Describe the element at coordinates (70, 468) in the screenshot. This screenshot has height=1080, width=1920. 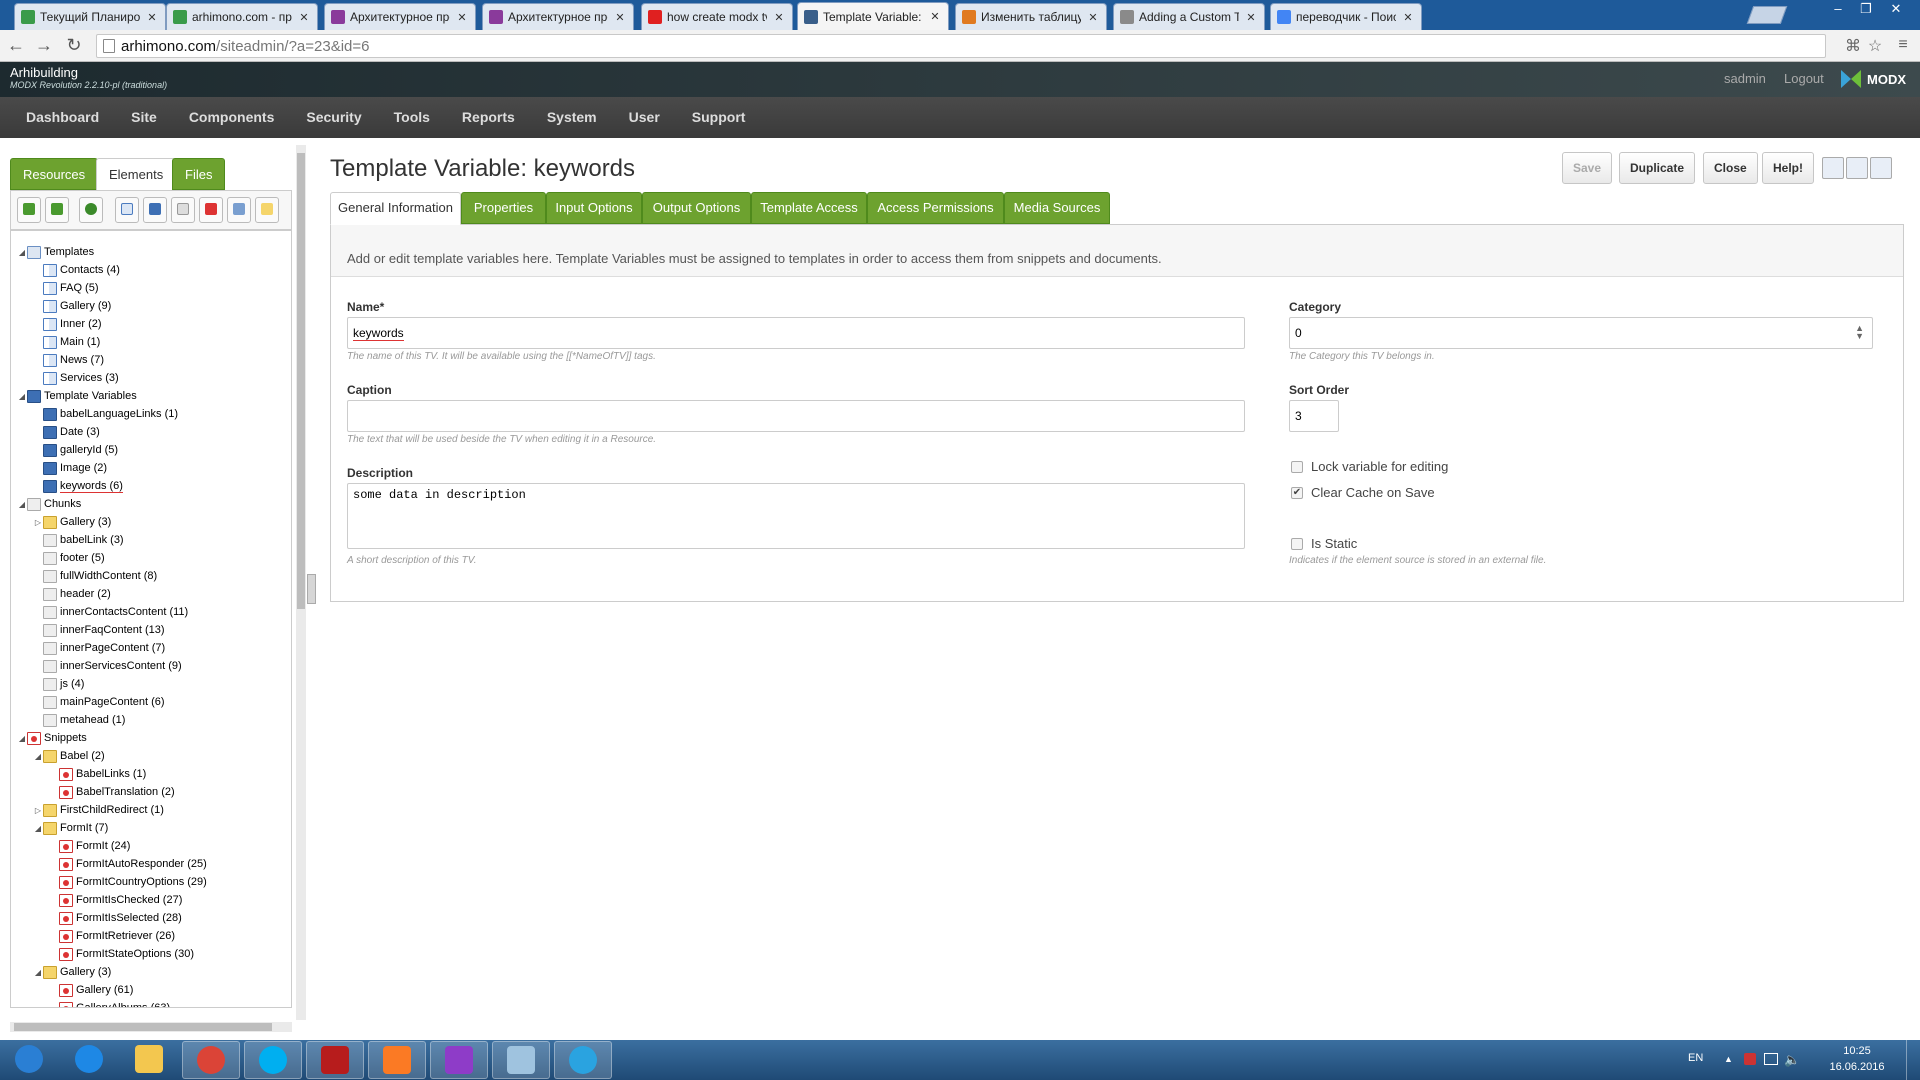
I see `tree-node: Image (2)` at that location.